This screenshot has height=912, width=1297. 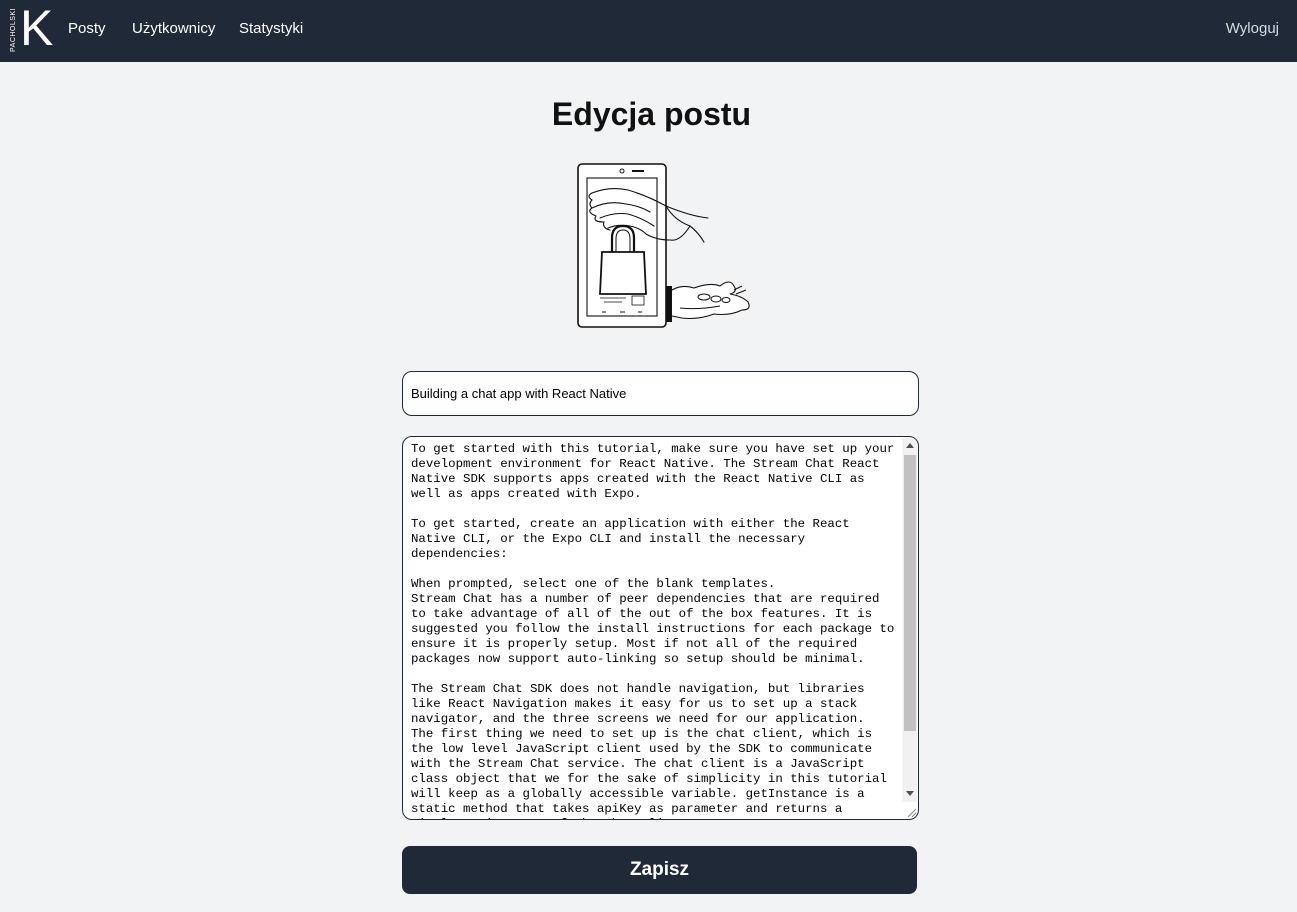 I want to click on nav-link-statistics: Statystyki, so click(x=271, y=28).